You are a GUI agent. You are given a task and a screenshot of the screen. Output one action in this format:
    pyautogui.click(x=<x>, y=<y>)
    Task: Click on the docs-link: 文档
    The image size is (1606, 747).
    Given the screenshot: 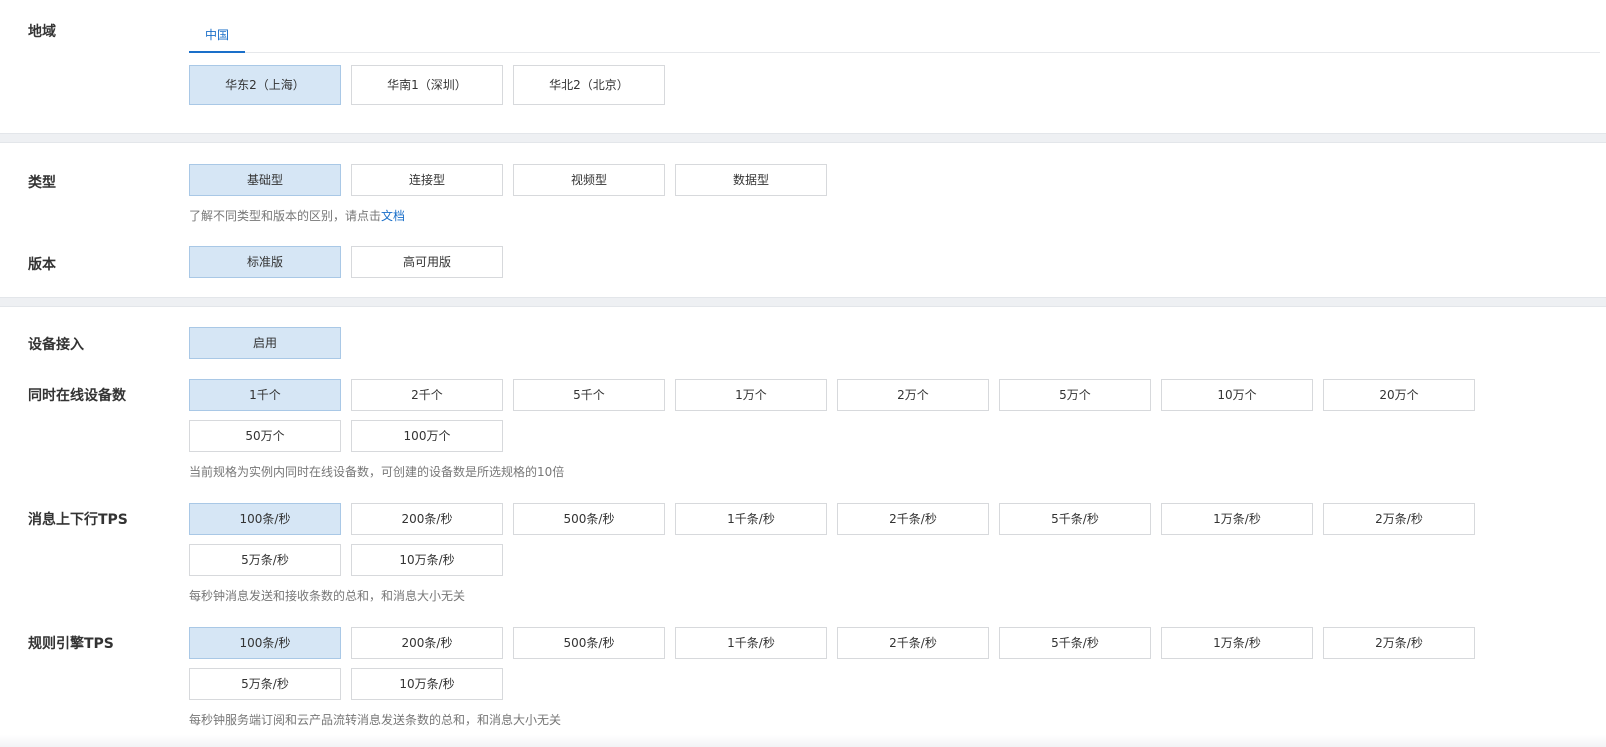 What is the action you would take?
    pyautogui.click(x=393, y=216)
    